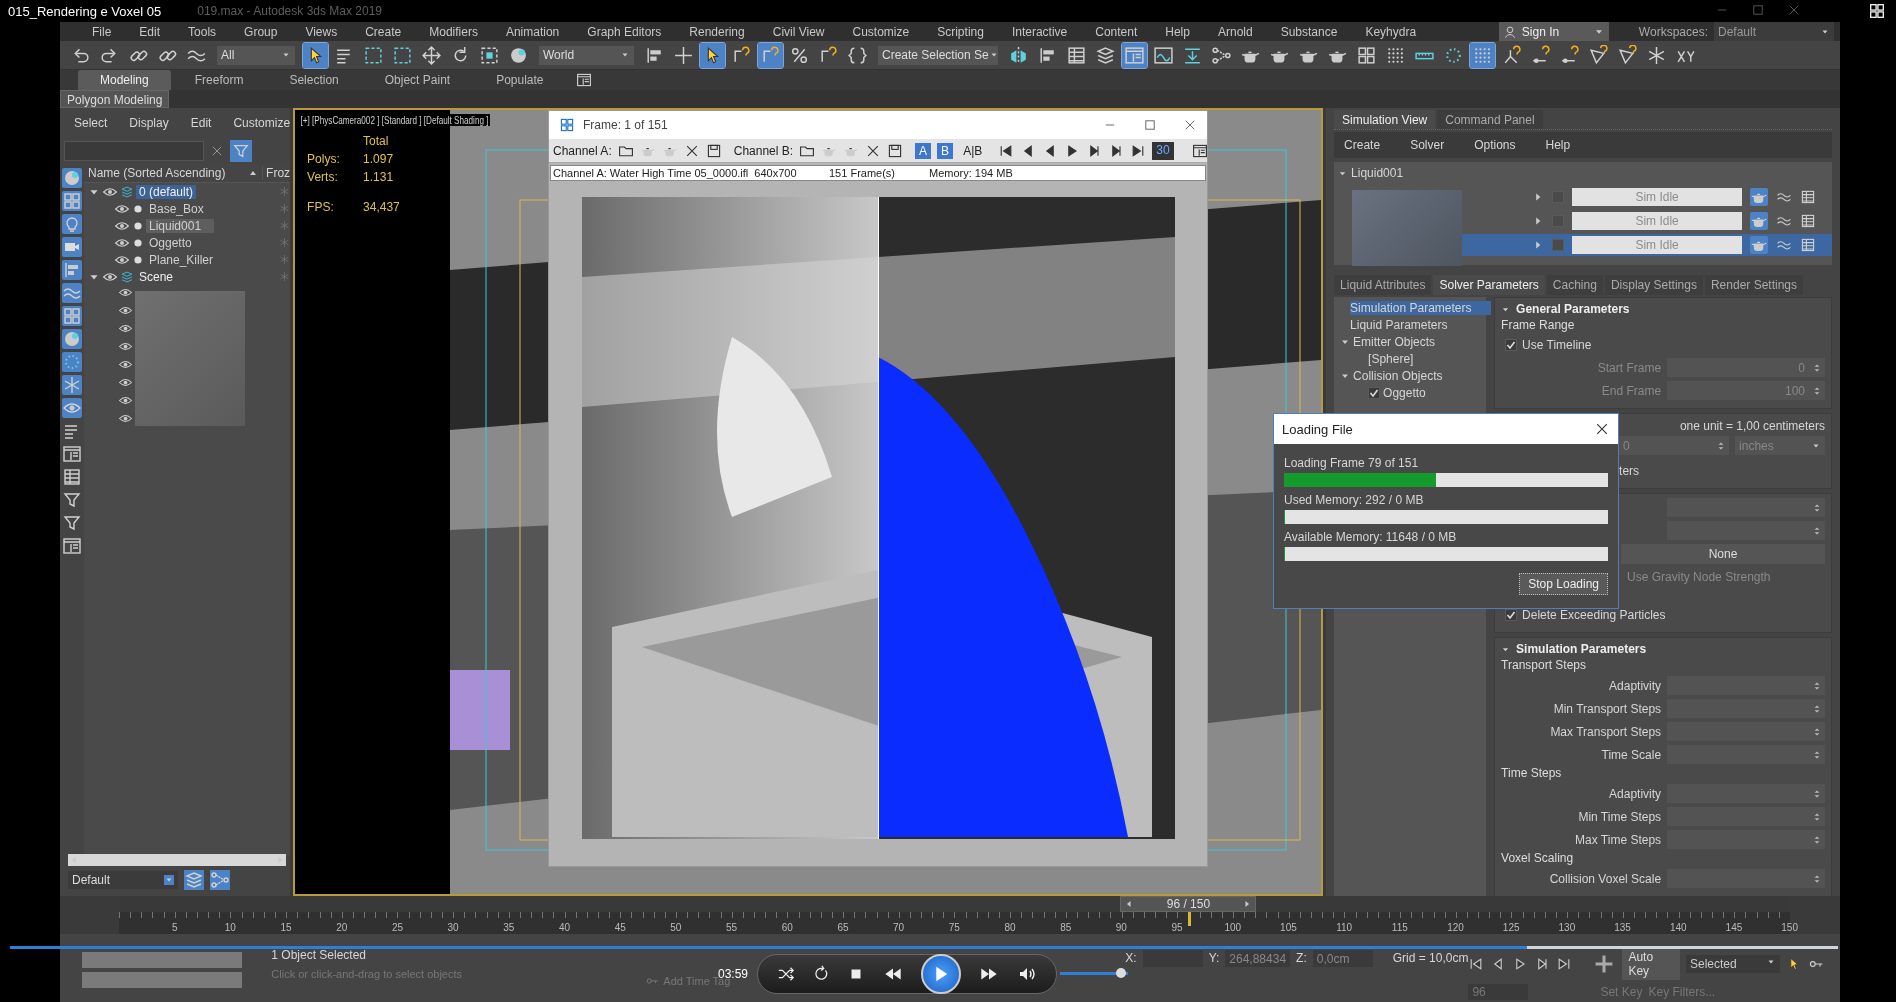 This screenshot has height=1002, width=1896. What do you see at coordinates (72, 408) in the screenshot?
I see `eye-icon` at bounding box center [72, 408].